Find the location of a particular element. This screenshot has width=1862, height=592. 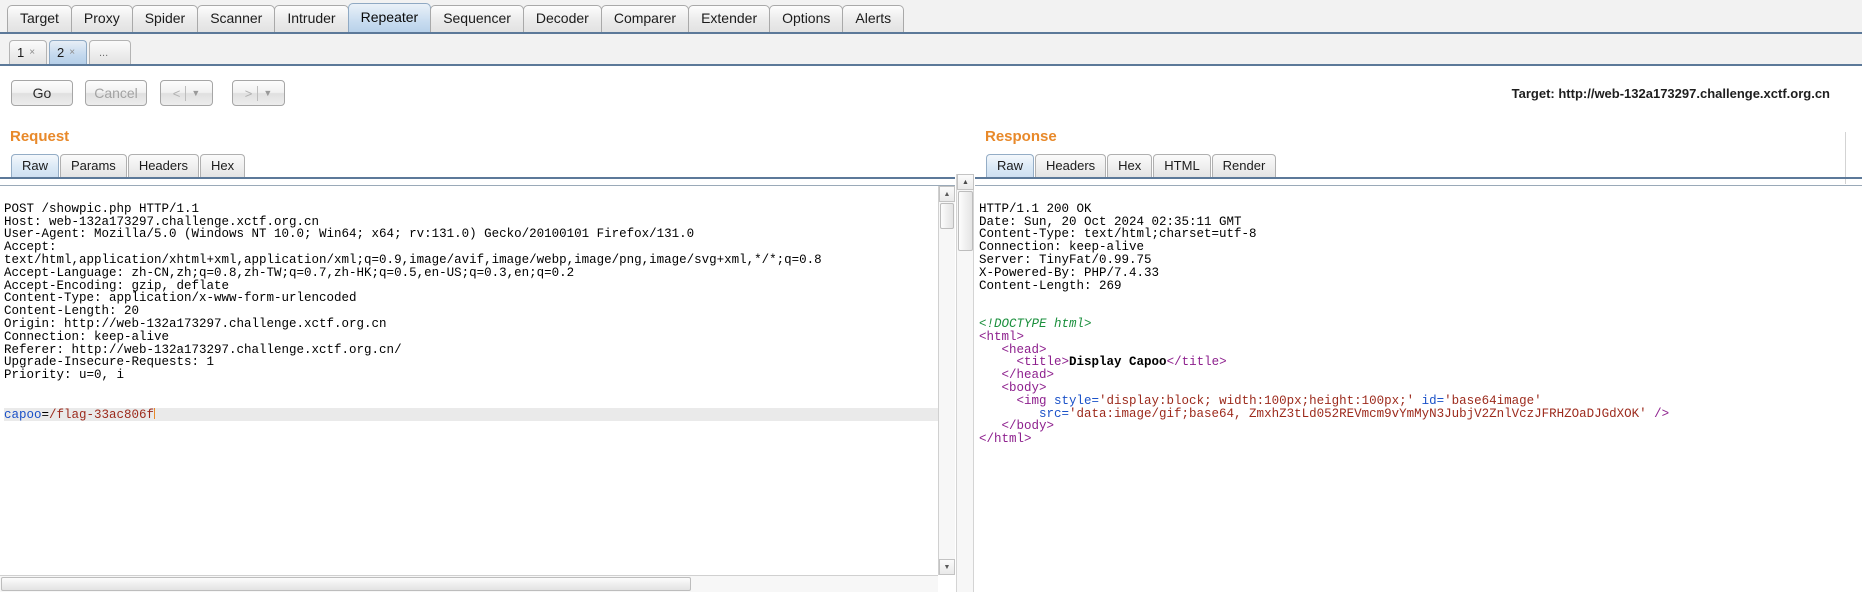

request-line: Priority: u=0, i is located at coordinates (64, 375).